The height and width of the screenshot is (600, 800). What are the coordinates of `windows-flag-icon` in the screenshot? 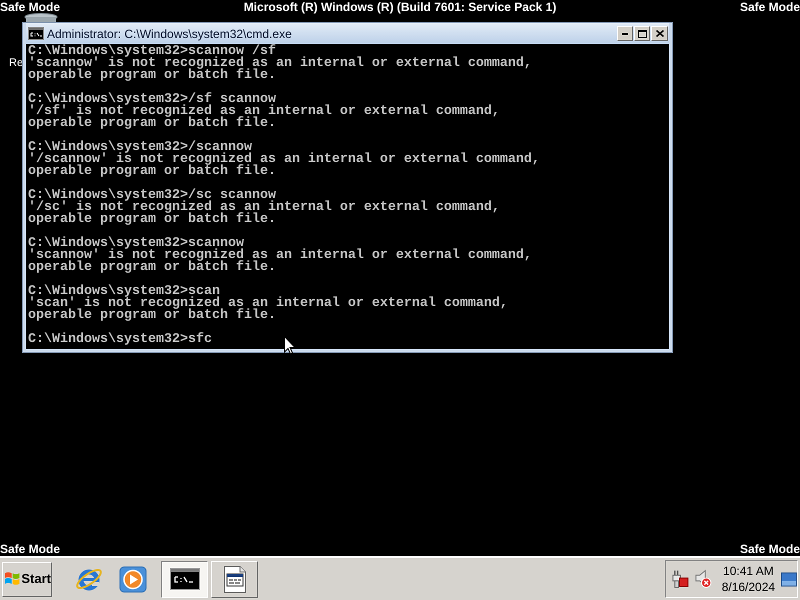 It's located at (12, 579).